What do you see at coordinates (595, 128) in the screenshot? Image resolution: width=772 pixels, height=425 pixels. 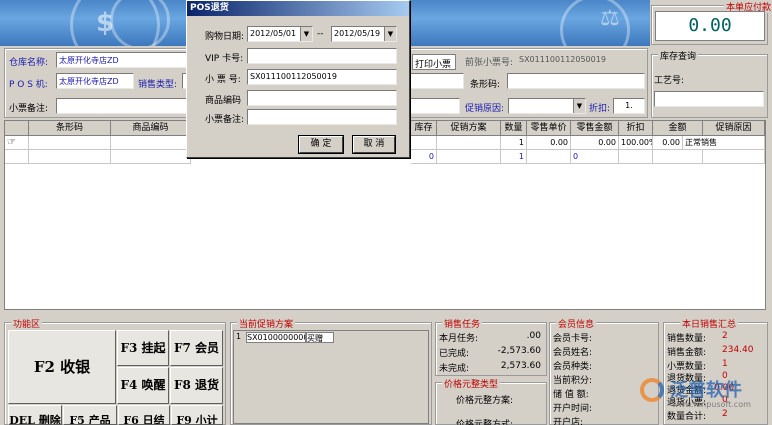 I see `col-retail-amount: 零售金额` at bounding box center [595, 128].